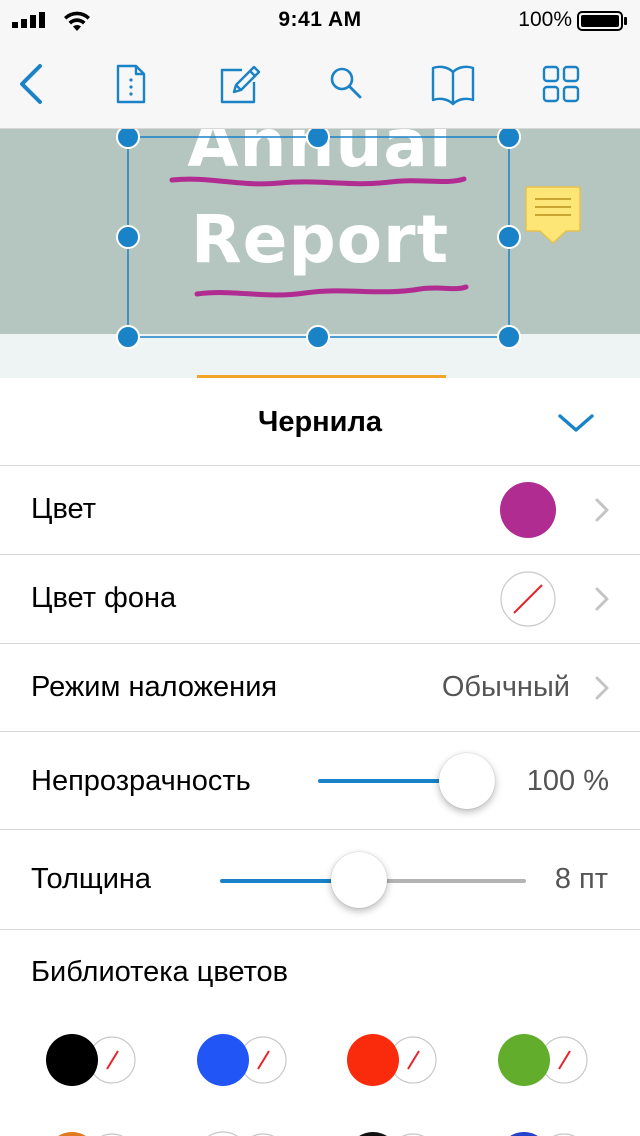 This screenshot has height=1136, width=640. I want to click on annotate-button, so click(240, 84).